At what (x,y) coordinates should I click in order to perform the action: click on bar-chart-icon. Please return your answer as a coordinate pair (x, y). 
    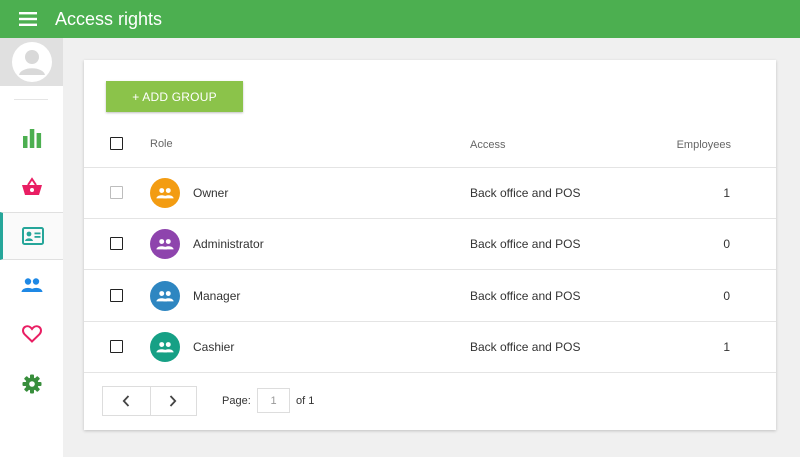
    Looking at the image, I should click on (31, 138).